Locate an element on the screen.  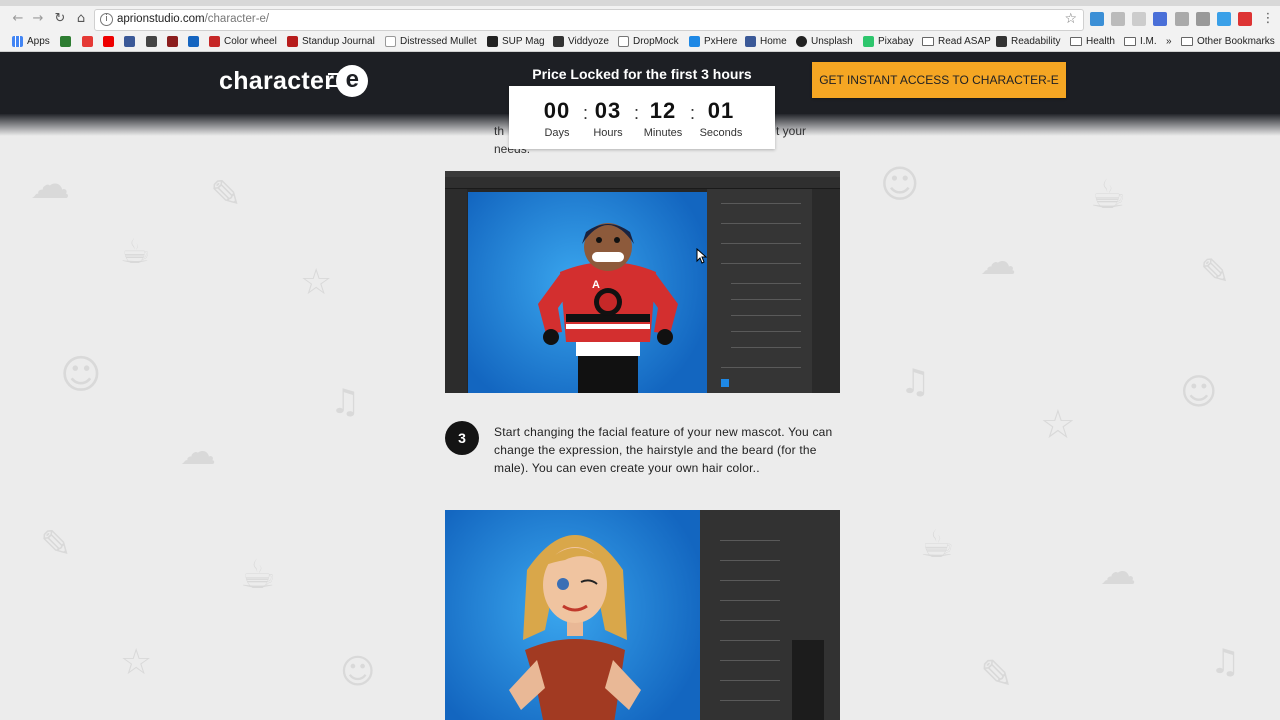
chart-icon is located at coordinates (193, 41).